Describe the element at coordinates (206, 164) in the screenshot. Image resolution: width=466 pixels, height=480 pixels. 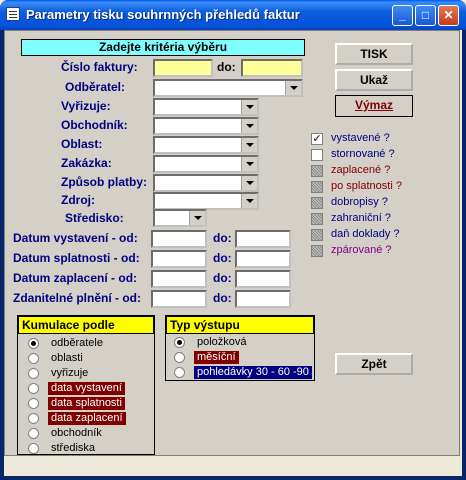
I see `order-combo` at that location.